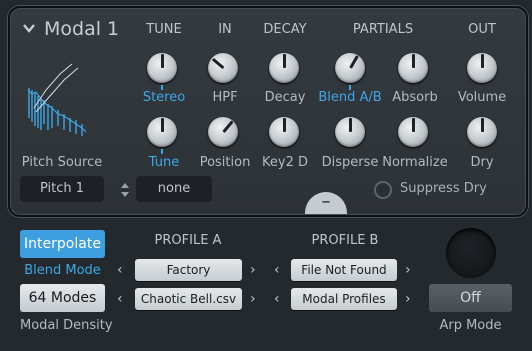 The height and width of the screenshot is (351, 532). Describe the element at coordinates (66, 325) in the screenshot. I see `modal-density-label: Modal Density` at that location.